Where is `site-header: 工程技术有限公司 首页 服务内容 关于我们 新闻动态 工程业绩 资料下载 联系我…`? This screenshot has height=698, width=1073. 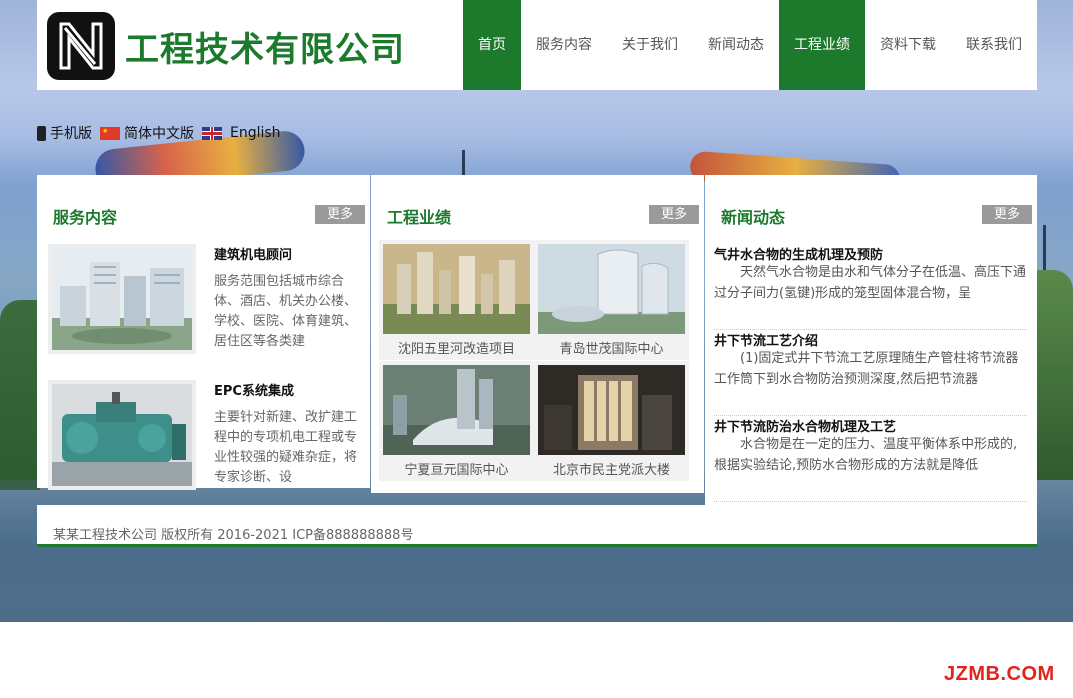
site-header: 工程技术有限公司 首页 服务内容 关于我们 新闻动态 工程业绩 资料下载 联系我… is located at coordinates (537, 45).